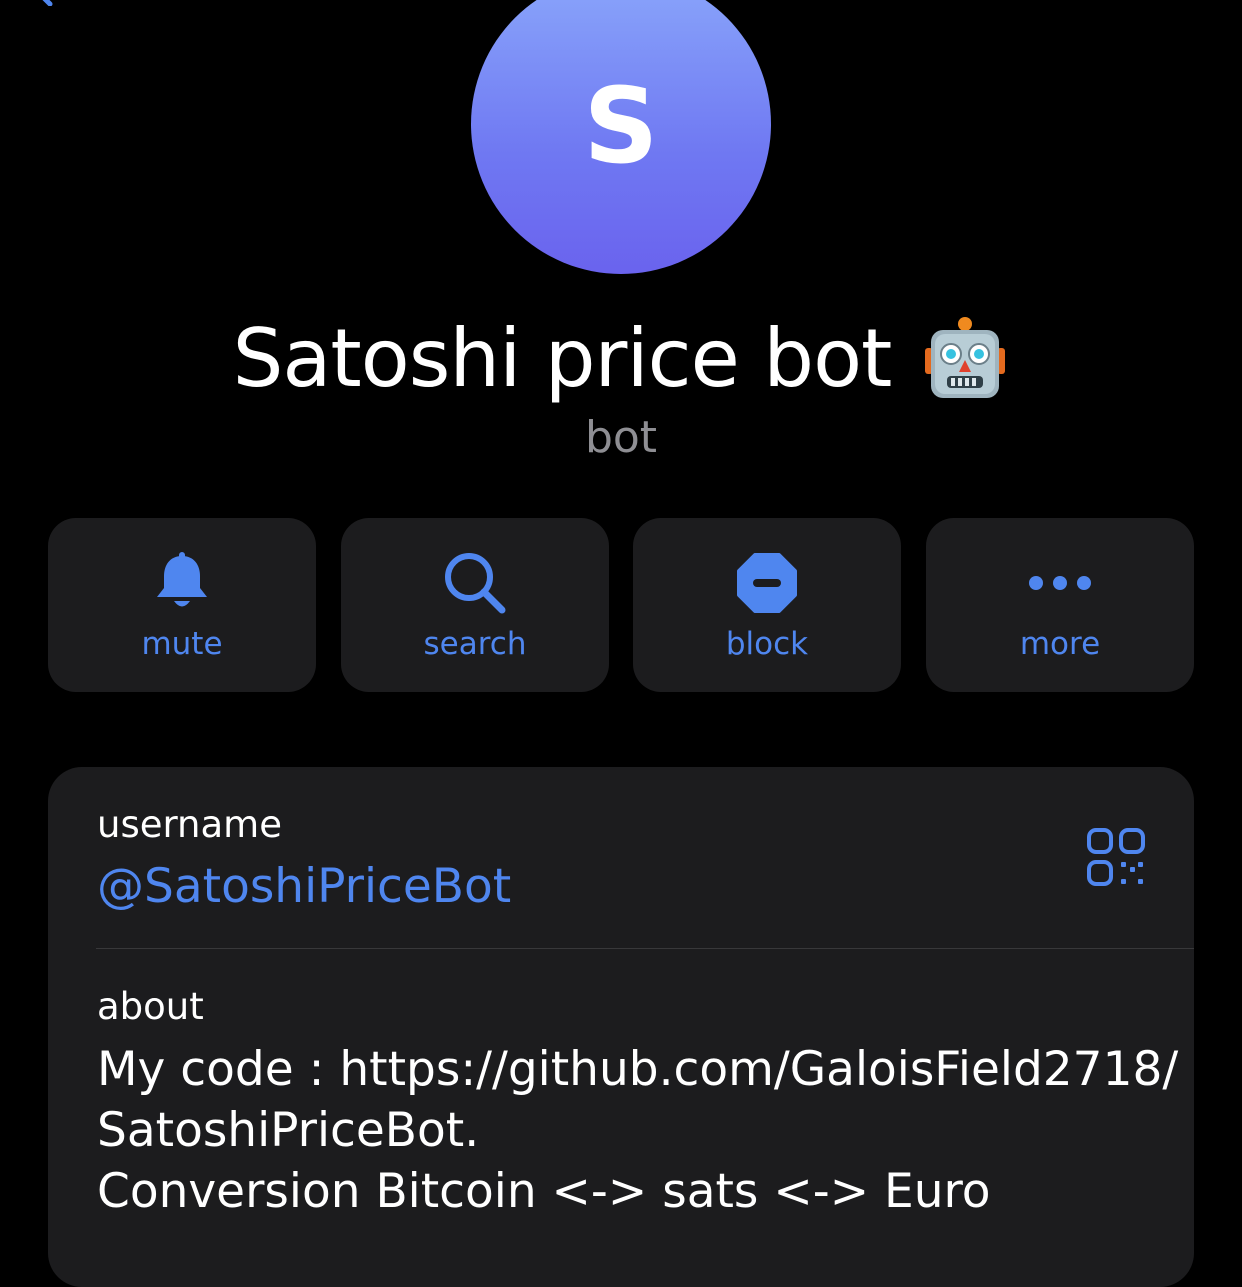 This screenshot has width=1242, height=1287. I want to click on search-button: search, so click(475, 605).